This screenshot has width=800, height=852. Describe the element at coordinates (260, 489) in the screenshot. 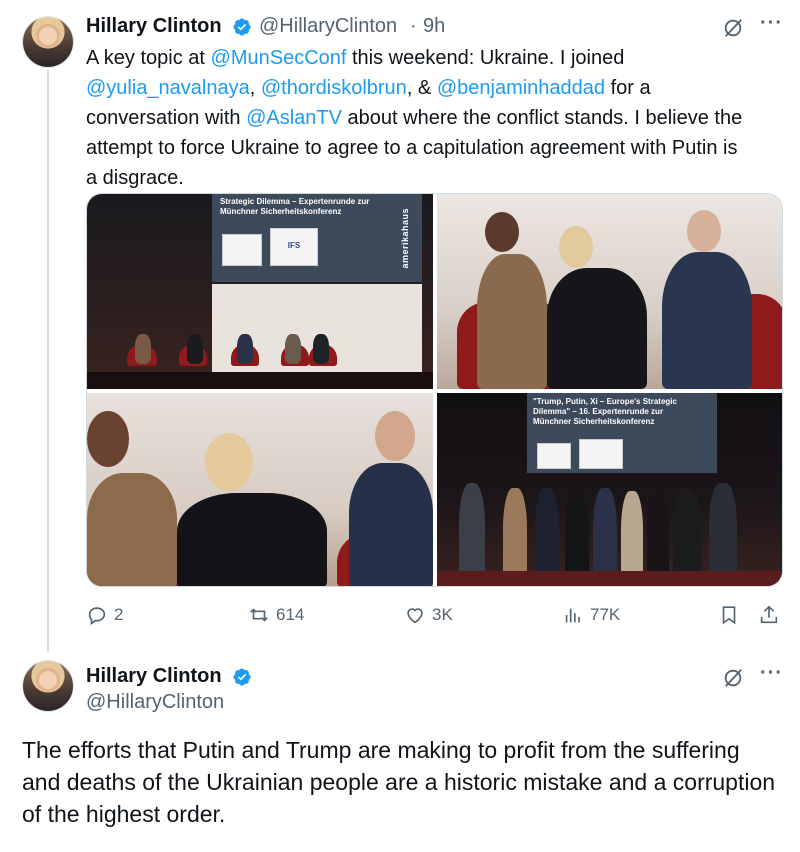

I see `photo-closeup` at that location.